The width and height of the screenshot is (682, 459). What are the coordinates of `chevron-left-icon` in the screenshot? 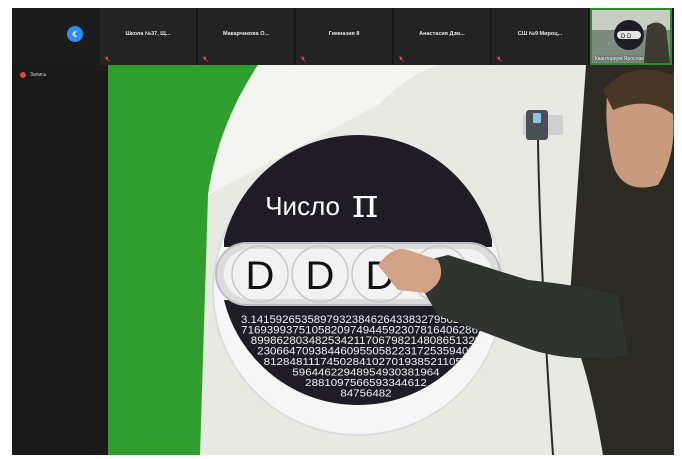 It's located at (74, 34).